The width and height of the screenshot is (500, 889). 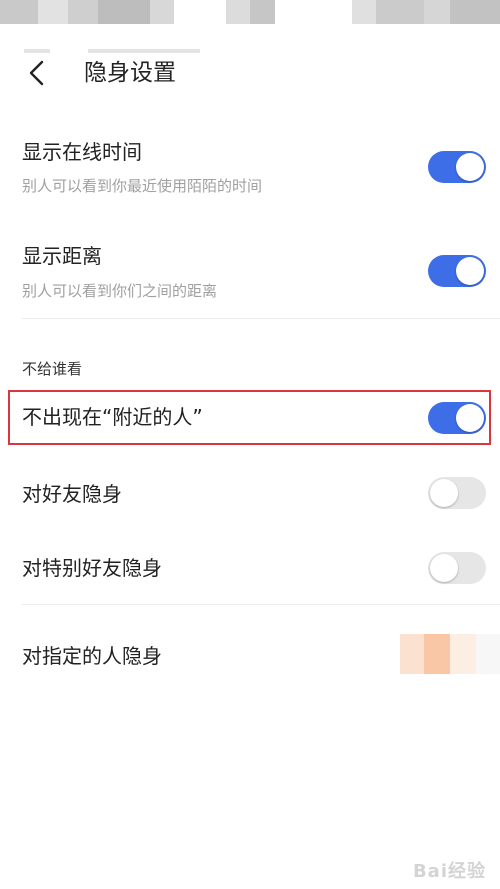 I want to click on friends-toggle, so click(x=457, y=493).